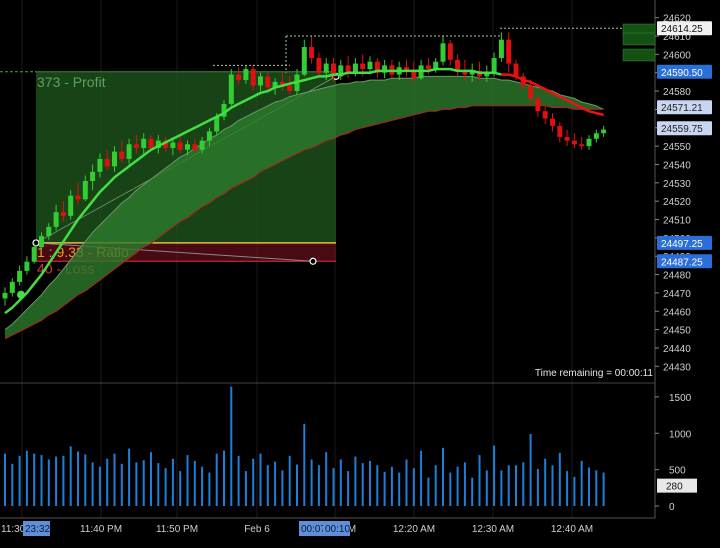  What do you see at coordinates (682, 129) in the screenshot?
I see `price-marker-label: 24559.75` at bounding box center [682, 129].